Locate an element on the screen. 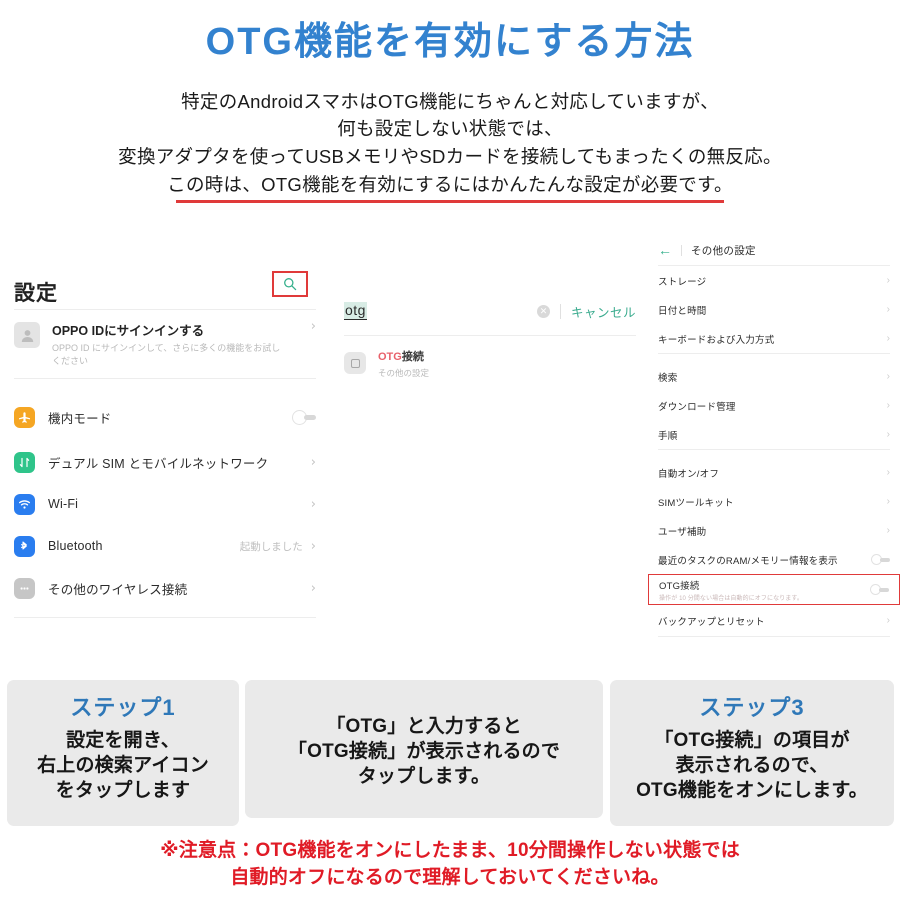 Image resolution: width=900 pixels, height=920 pixels. settings-row-label: 機内モード is located at coordinates (80, 418).